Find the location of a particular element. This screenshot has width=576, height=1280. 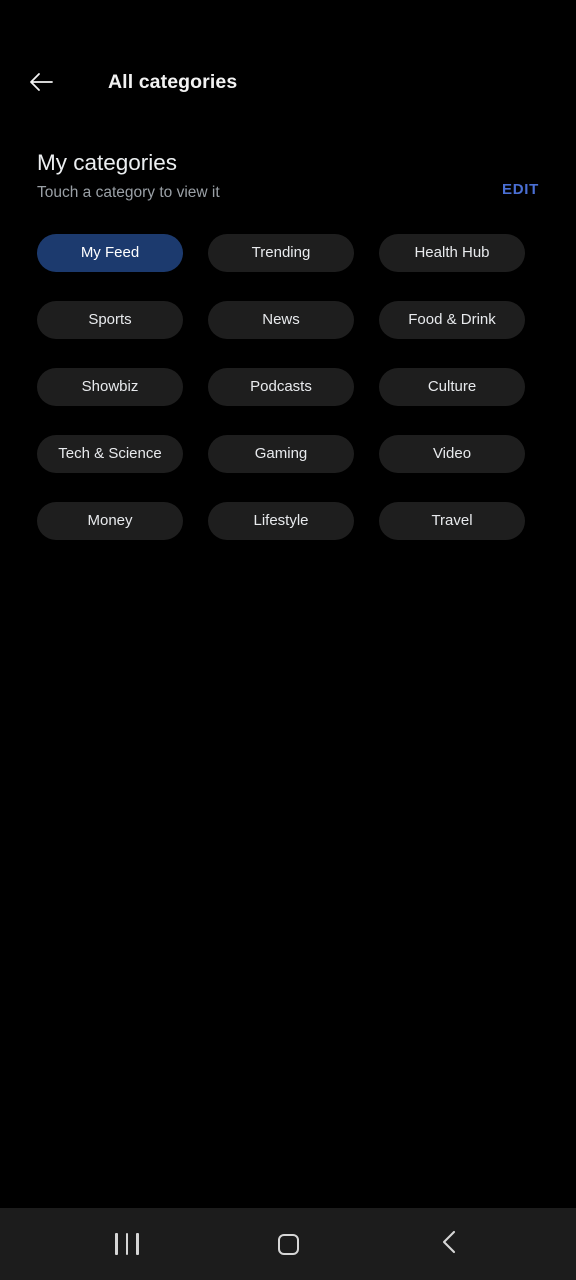

edit-button: EDIT is located at coordinates (520, 190).